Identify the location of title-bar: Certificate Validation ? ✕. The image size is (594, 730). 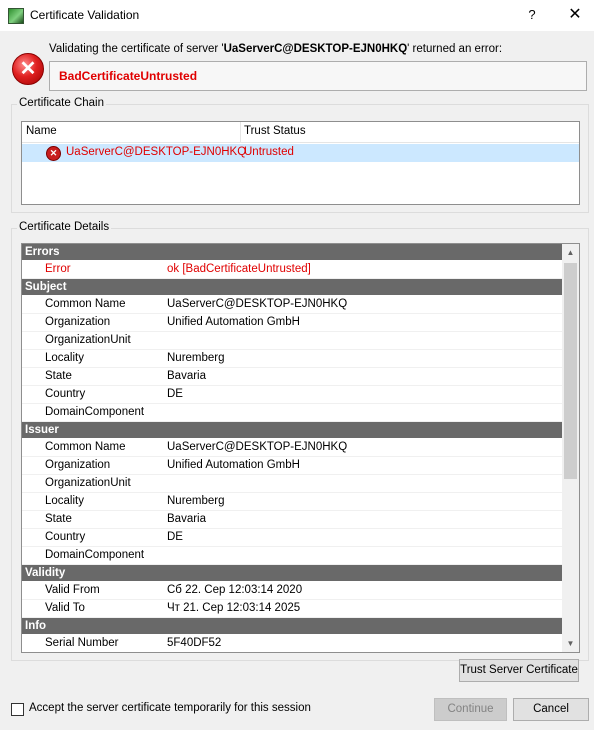
(297, 15).